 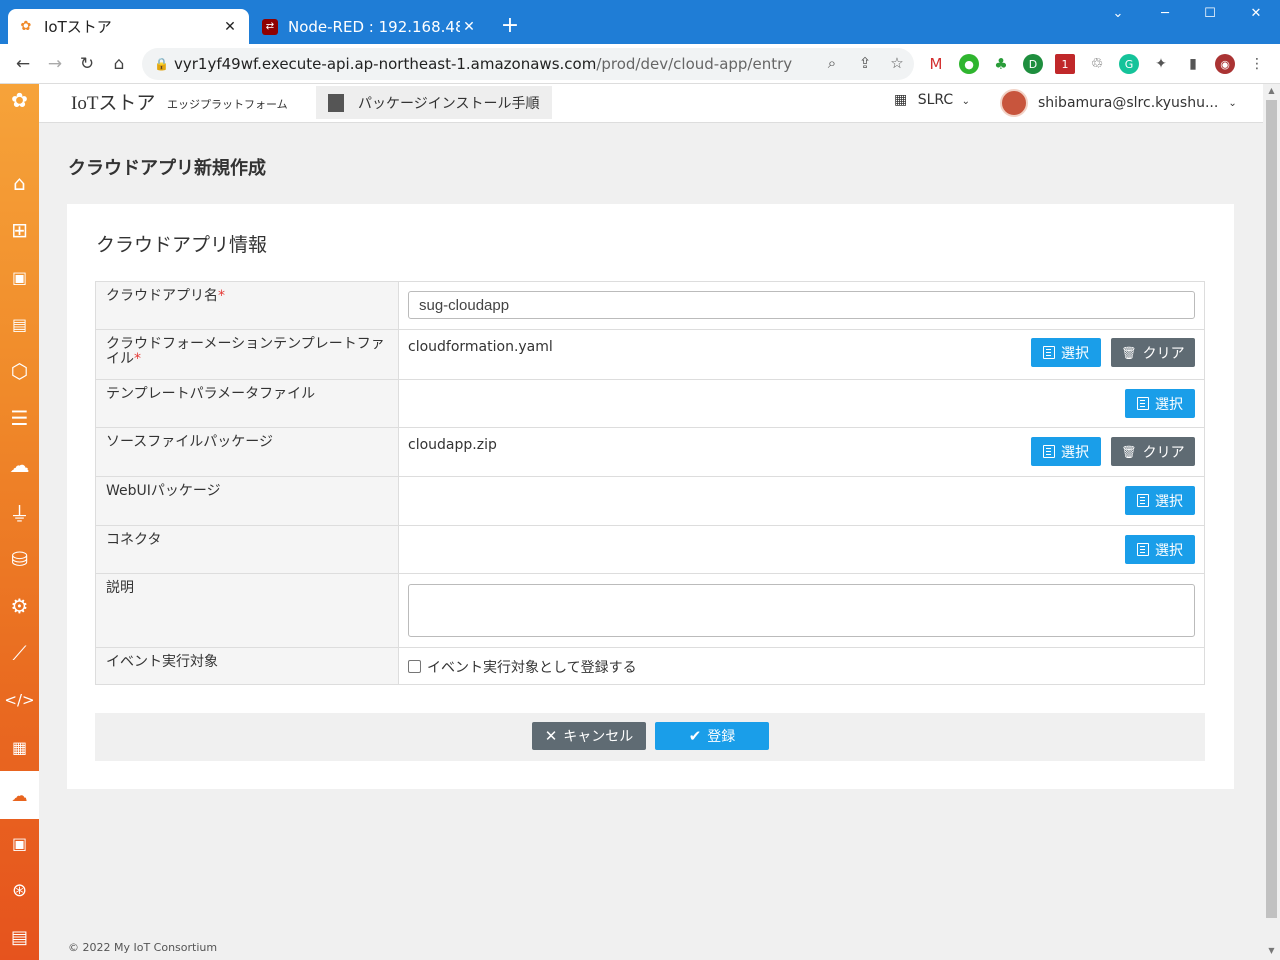 I want to click on side-panel-icon: ▮, so click(x=1193, y=64).